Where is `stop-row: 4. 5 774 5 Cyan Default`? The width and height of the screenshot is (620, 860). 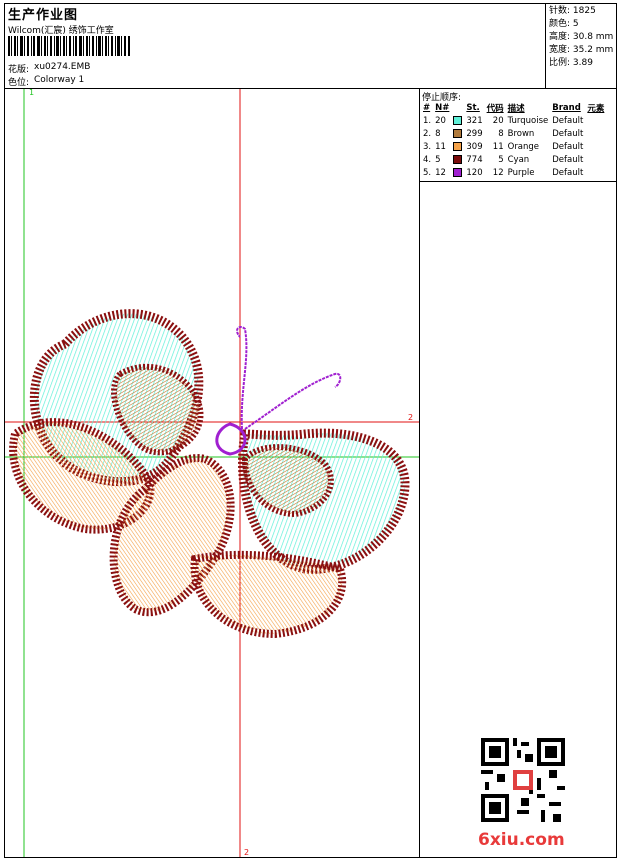 stop-row: 4. 5 774 5 Cyan Default is located at coordinates (513, 159).